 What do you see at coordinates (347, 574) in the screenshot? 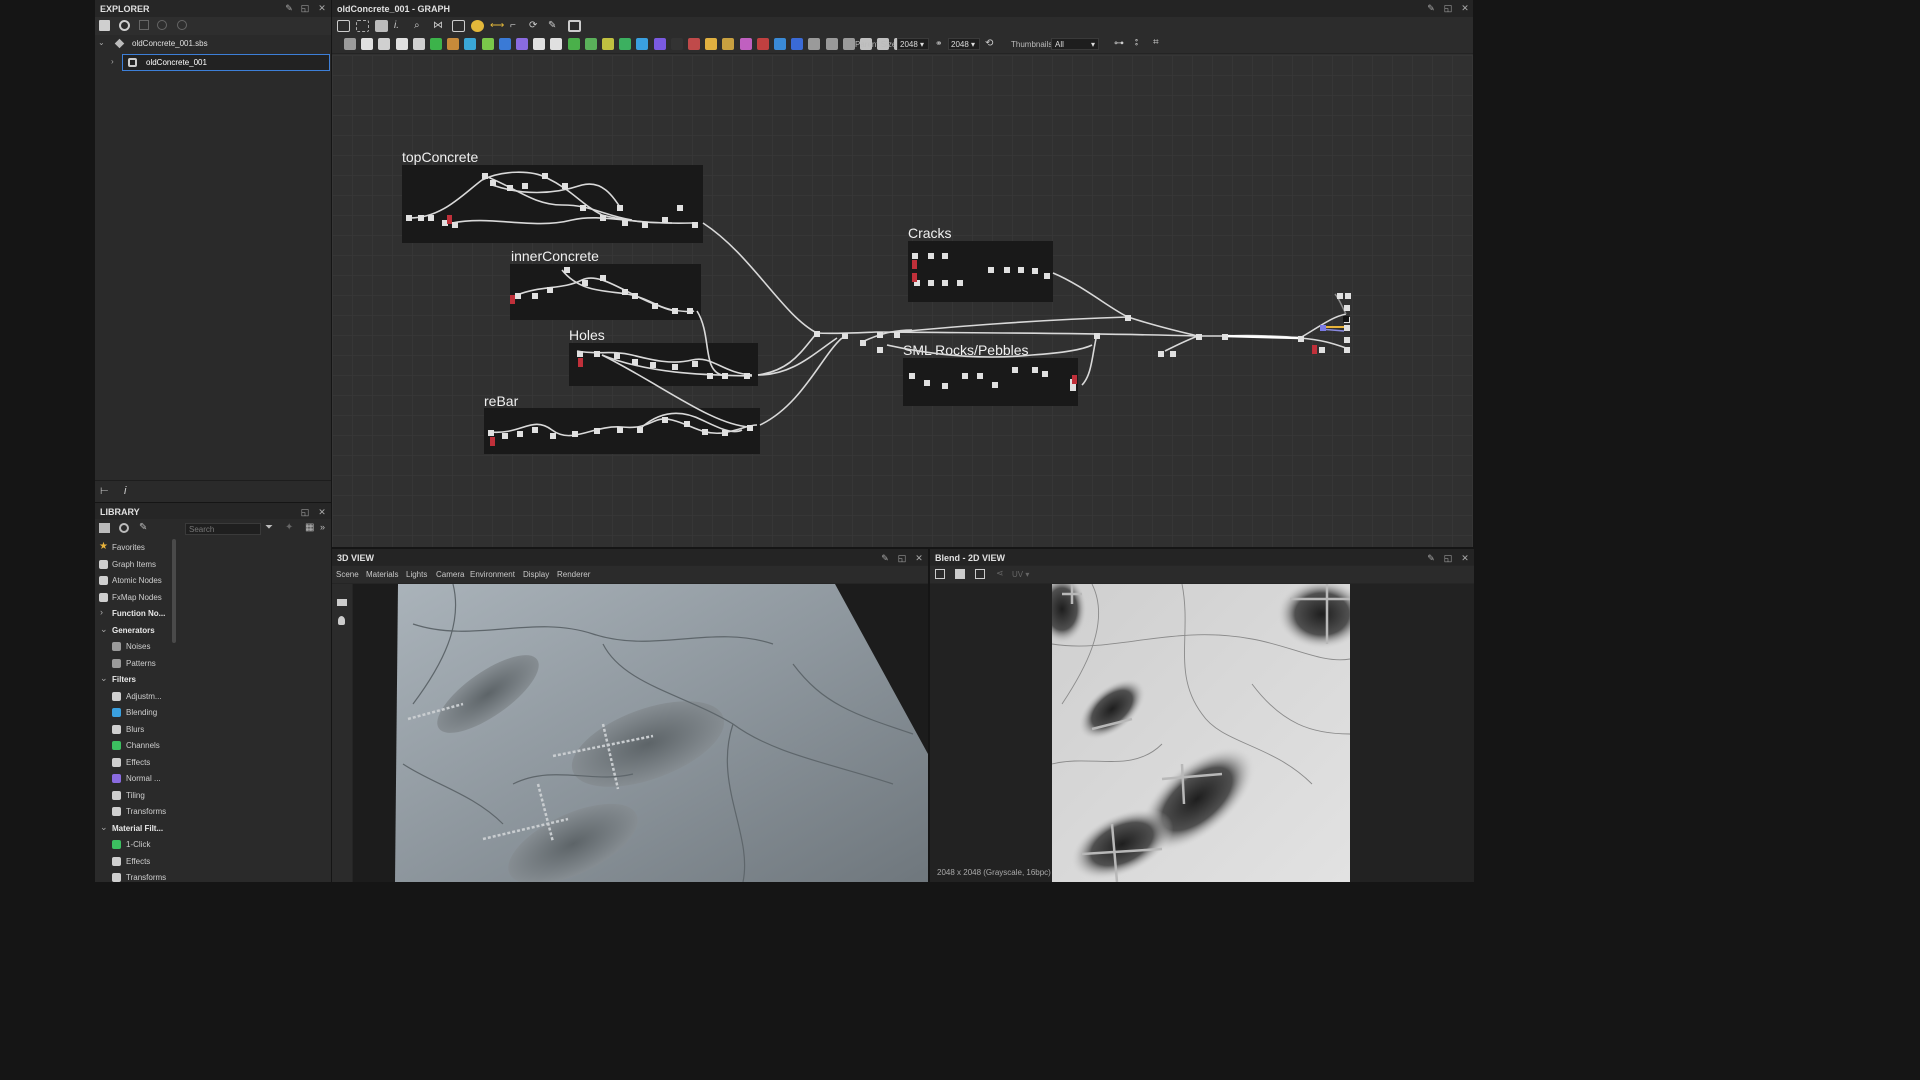
I see `menu-scene: Scene` at bounding box center [347, 574].